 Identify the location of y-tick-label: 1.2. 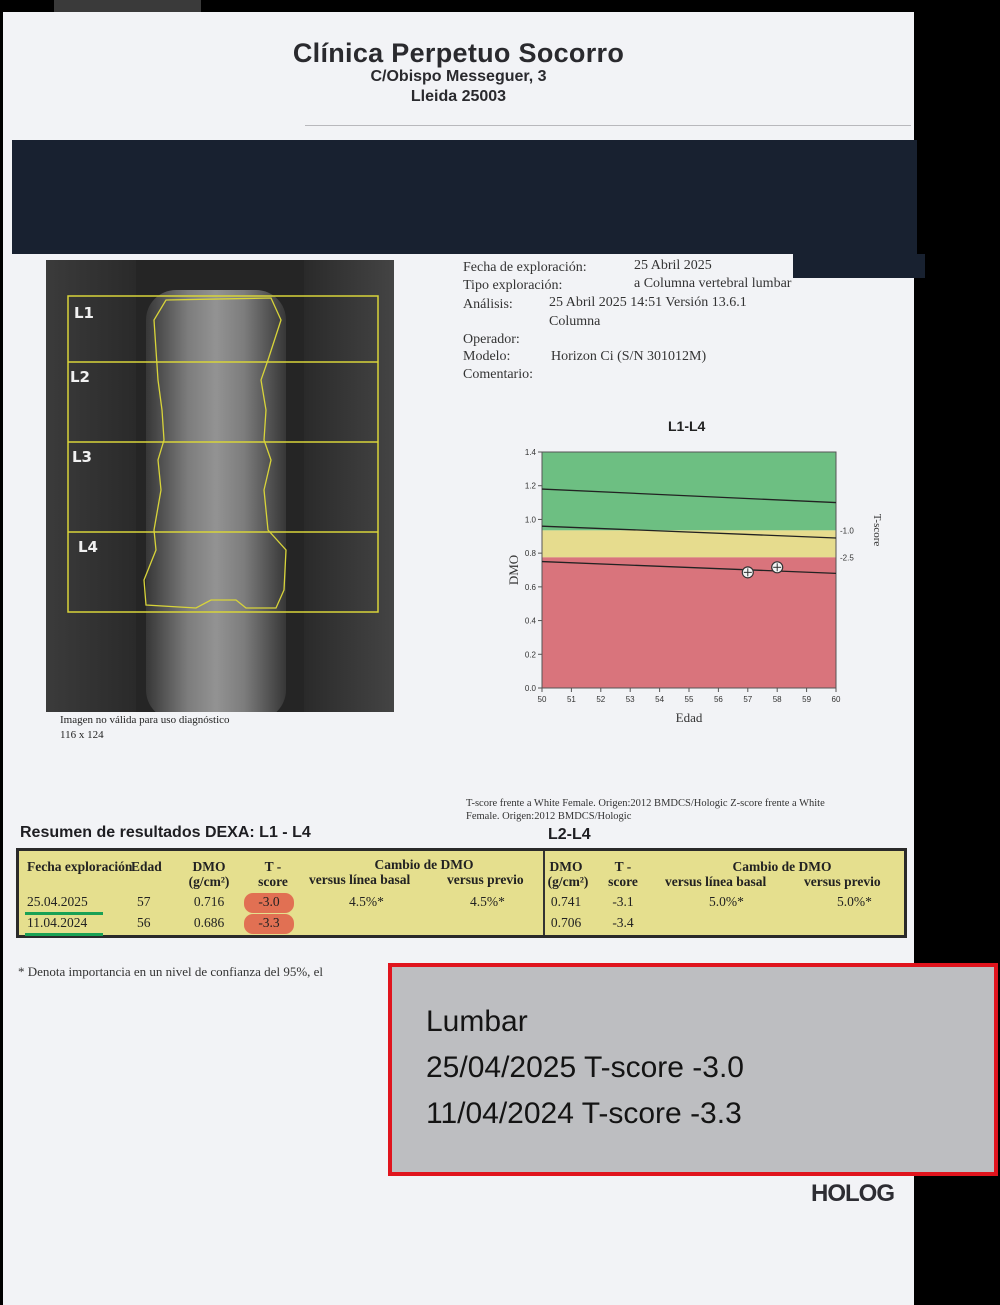
(531, 486).